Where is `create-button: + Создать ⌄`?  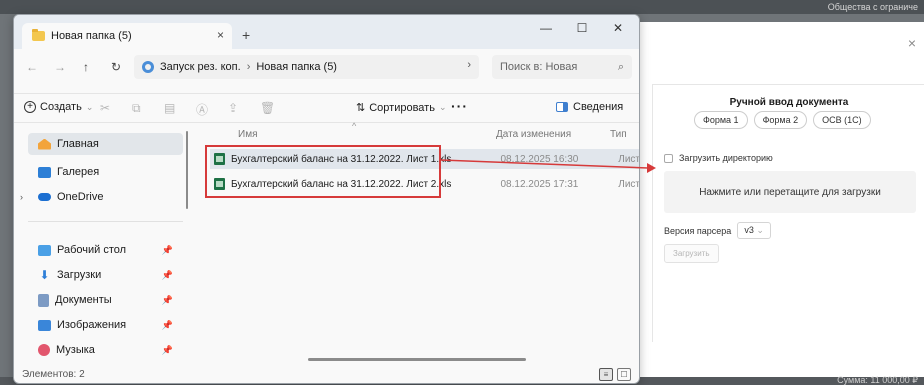 create-button: + Создать ⌄ is located at coordinates (58, 107).